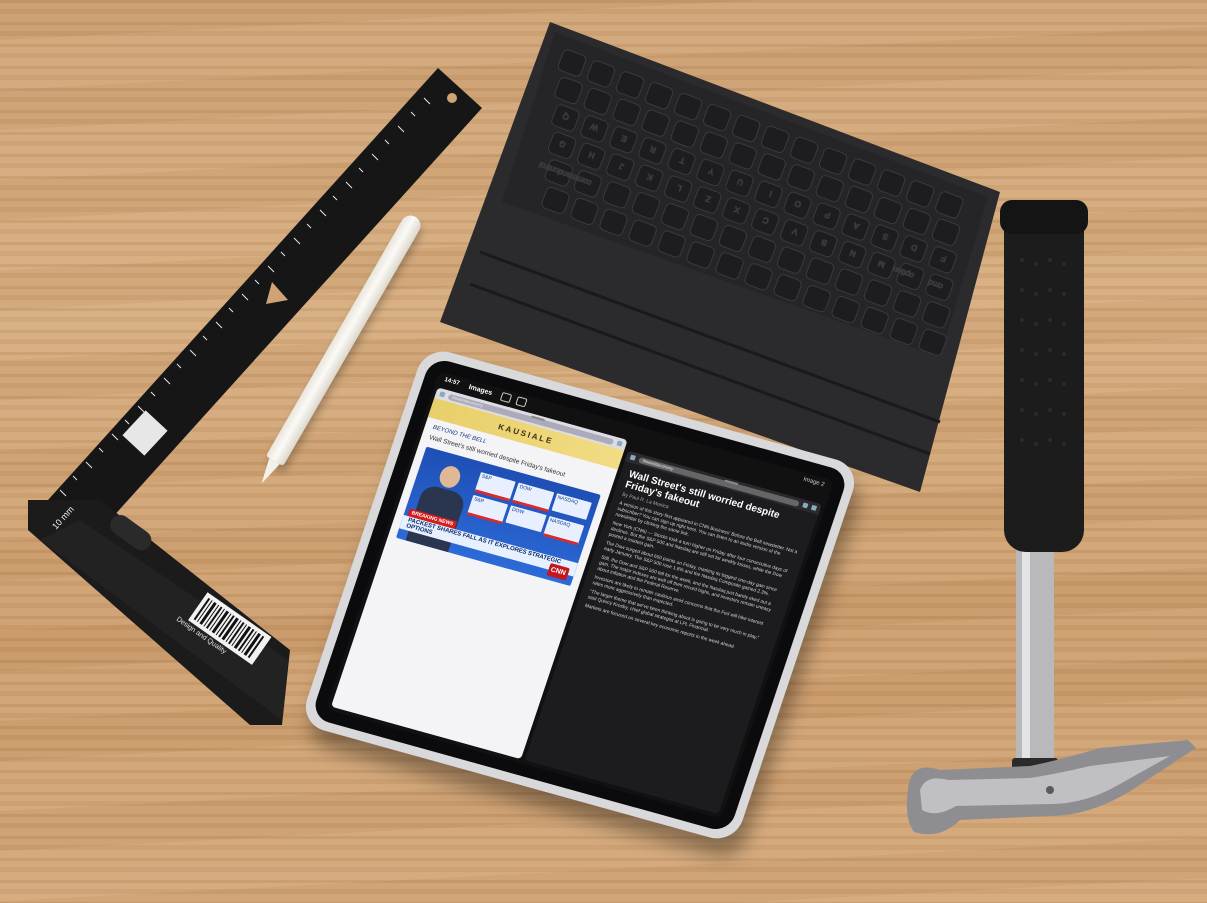 The width and height of the screenshot is (1207, 903). Describe the element at coordinates (805, 505) in the screenshot. I see `add-tab-icon` at that location.